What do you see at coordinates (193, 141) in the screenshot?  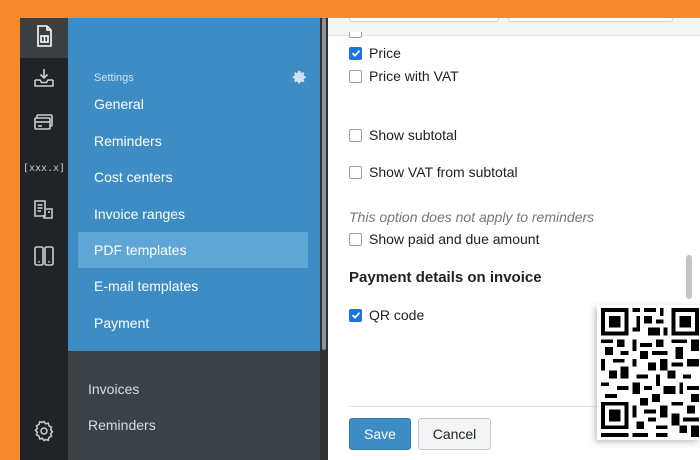 I see `settings-item-reminders: Reminders` at bounding box center [193, 141].